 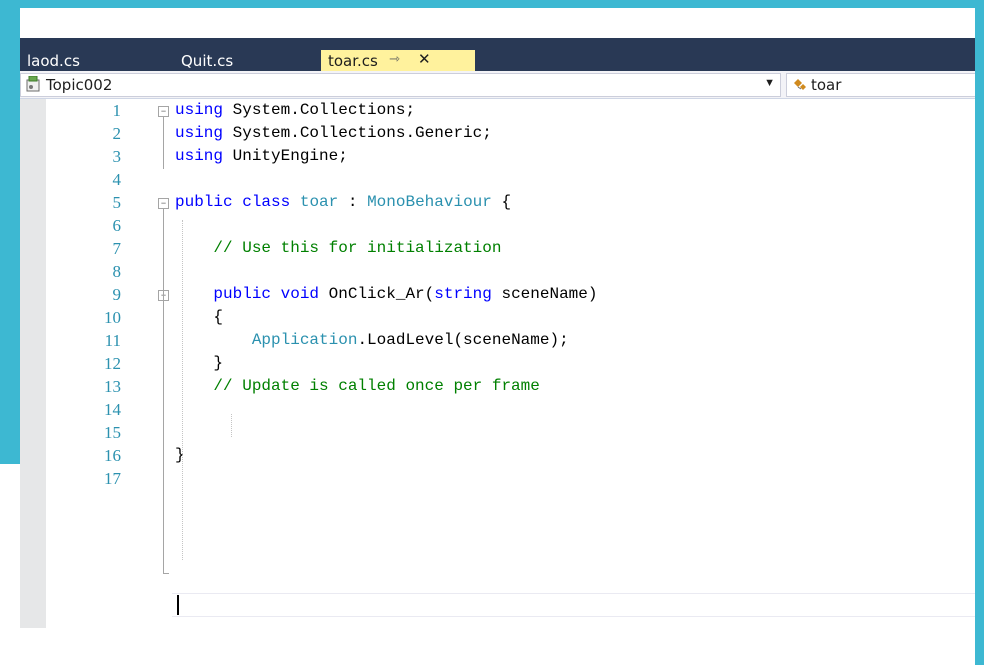 What do you see at coordinates (501, 202) in the screenshot?
I see `code-token: {` at bounding box center [501, 202].